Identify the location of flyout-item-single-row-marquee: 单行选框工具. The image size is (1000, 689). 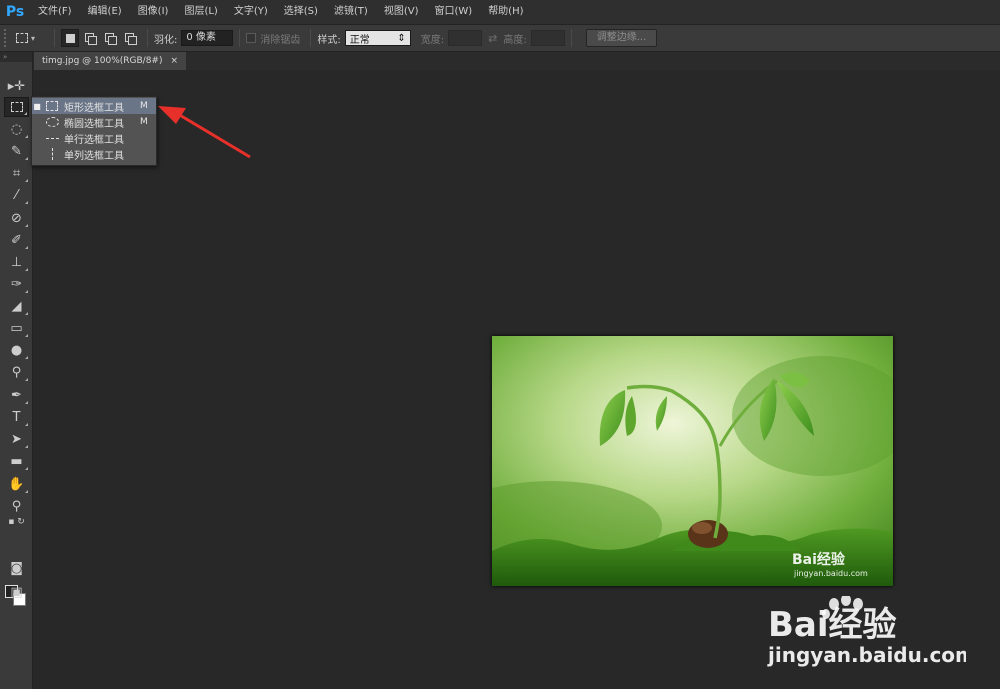
(94, 138).